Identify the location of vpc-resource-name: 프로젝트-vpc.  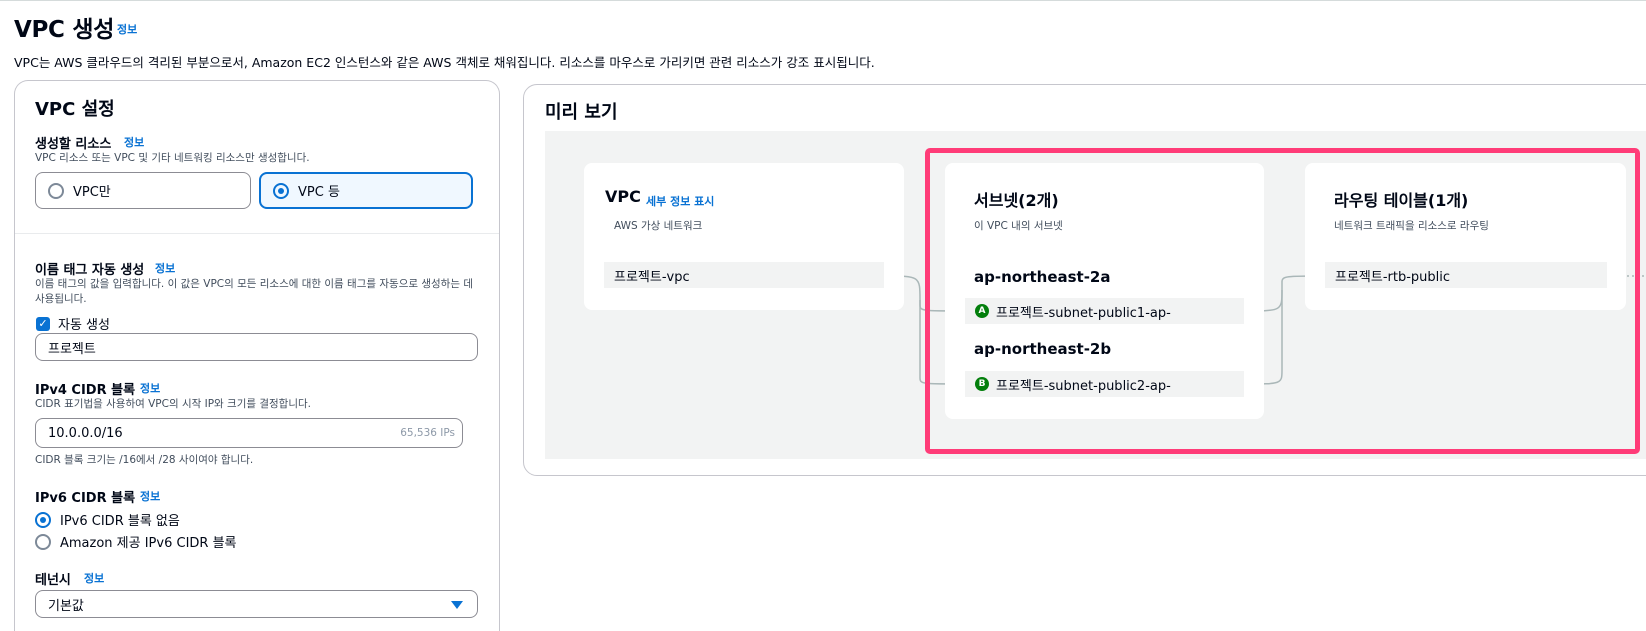
(652, 277).